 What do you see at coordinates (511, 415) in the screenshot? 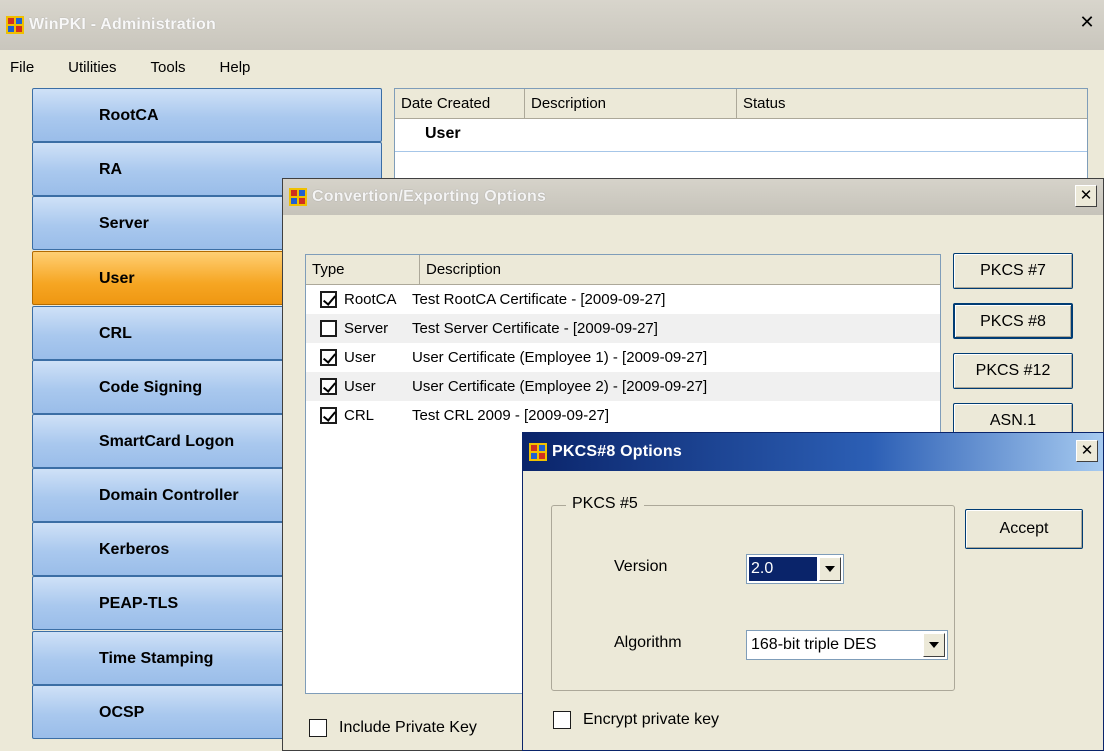
I see `row-description: Test CRL 2009 - [2009-09-27]` at bounding box center [511, 415].